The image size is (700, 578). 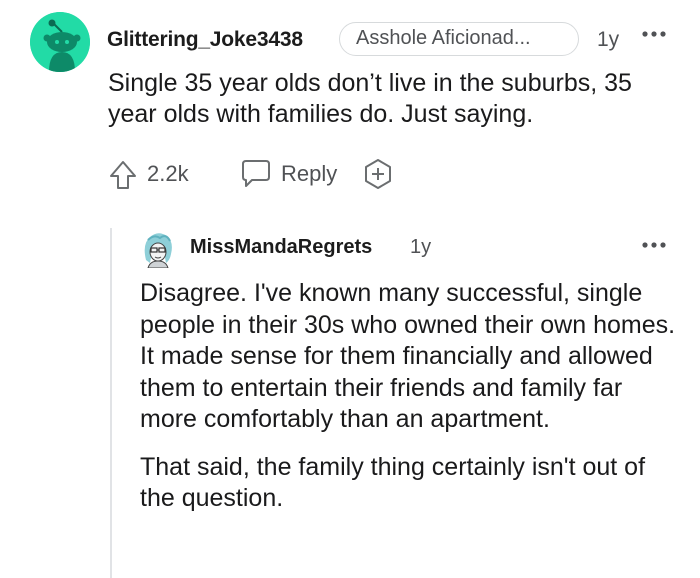 What do you see at coordinates (608, 39) in the screenshot?
I see `comment-age: 1y` at bounding box center [608, 39].